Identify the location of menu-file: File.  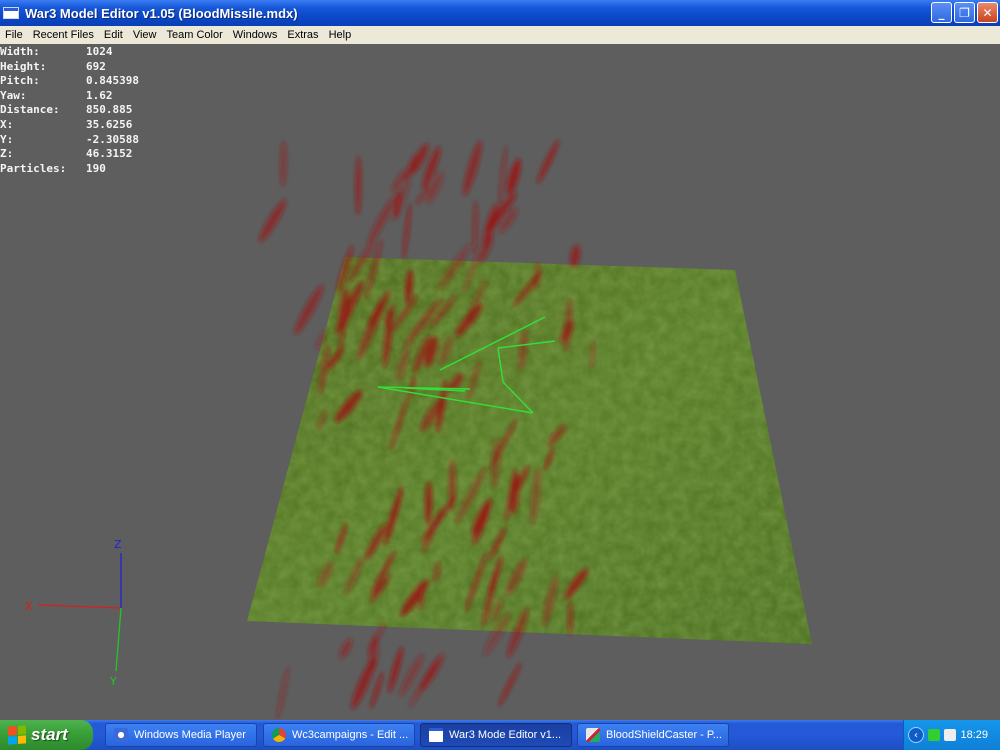
(14, 35).